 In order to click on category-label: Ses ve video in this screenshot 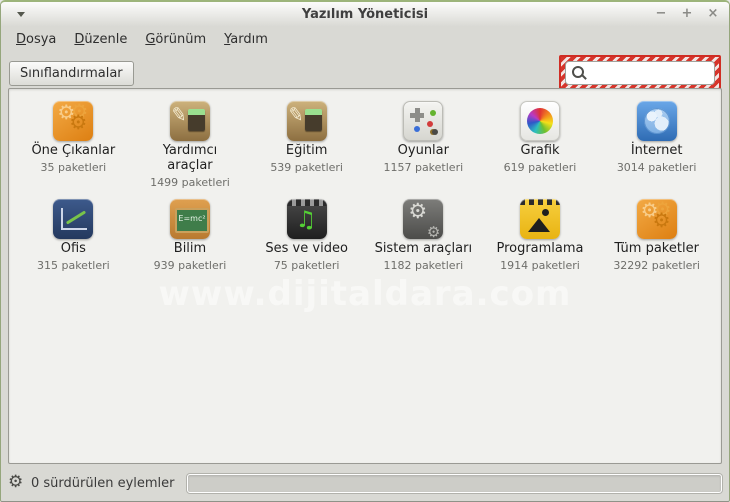, I will do `click(306, 248)`.